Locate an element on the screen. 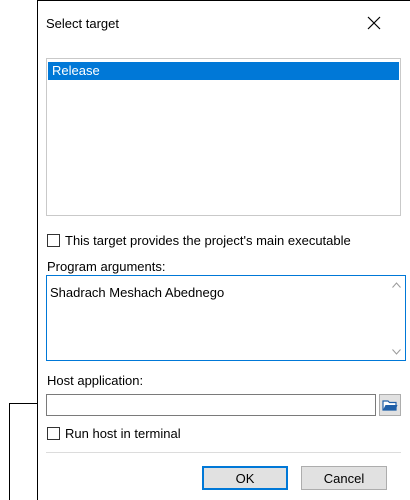  dialog-title: Select target is located at coordinates (82, 23).